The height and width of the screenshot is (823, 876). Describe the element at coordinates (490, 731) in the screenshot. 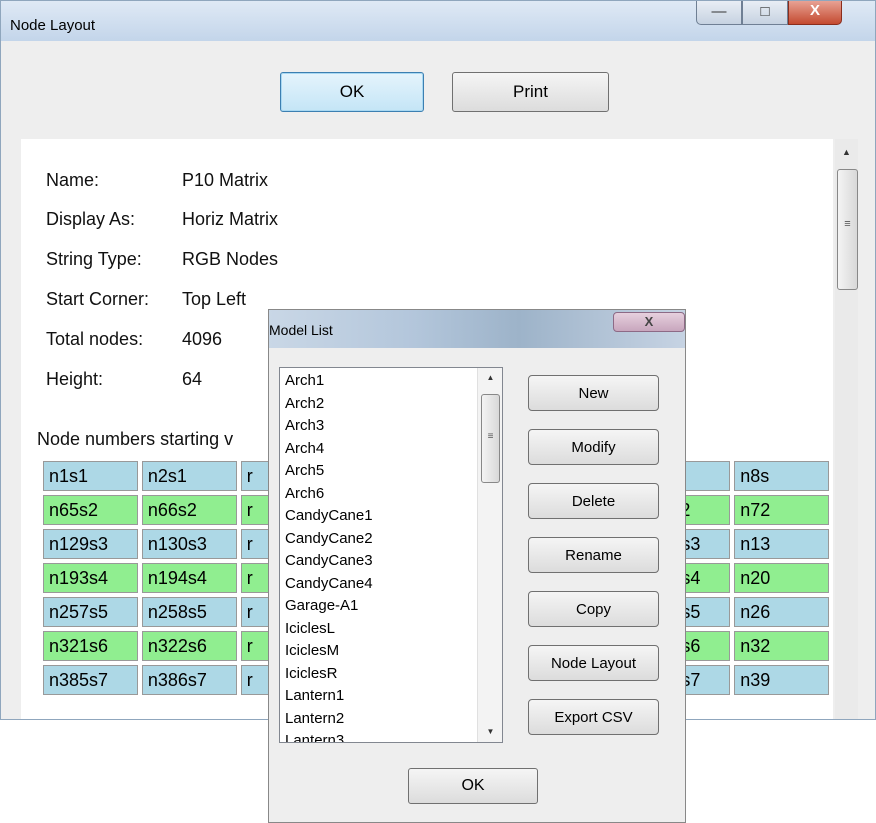

I see `scroll-down-icon: ▼` at that location.